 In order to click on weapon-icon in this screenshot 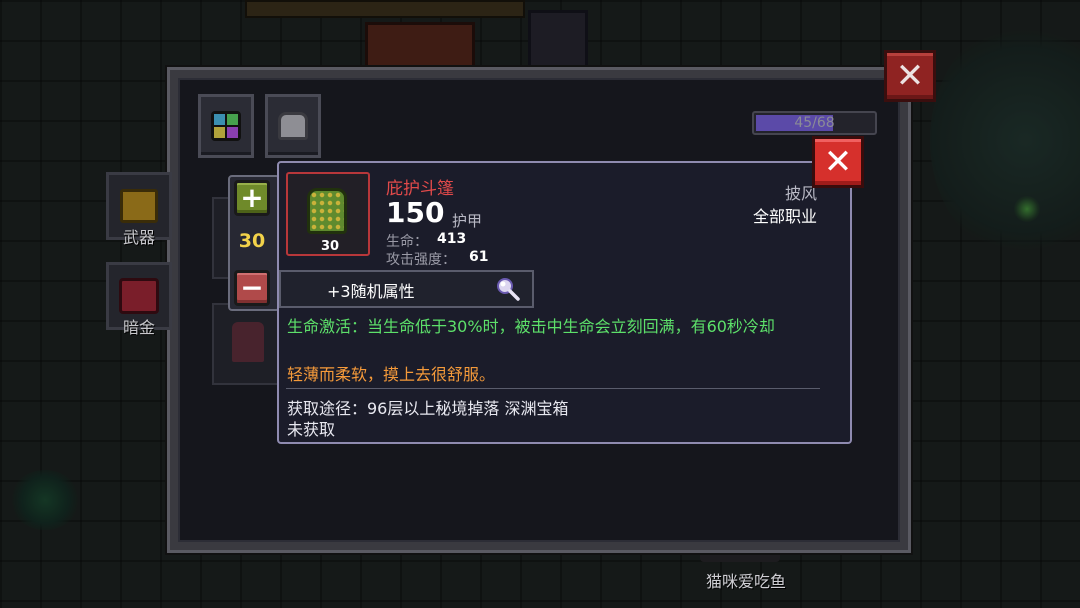, I will do `click(139, 206)`.